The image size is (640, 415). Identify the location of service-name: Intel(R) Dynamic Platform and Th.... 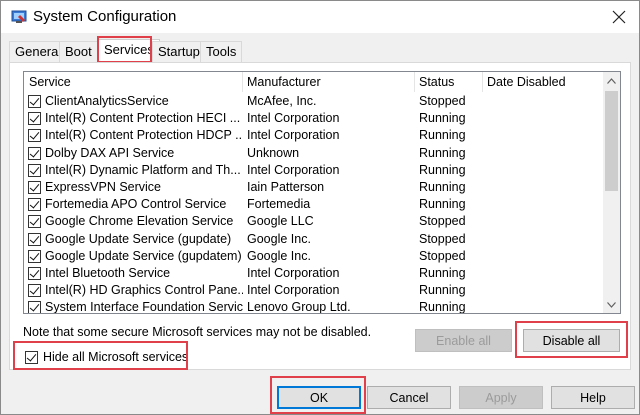
(143, 169).